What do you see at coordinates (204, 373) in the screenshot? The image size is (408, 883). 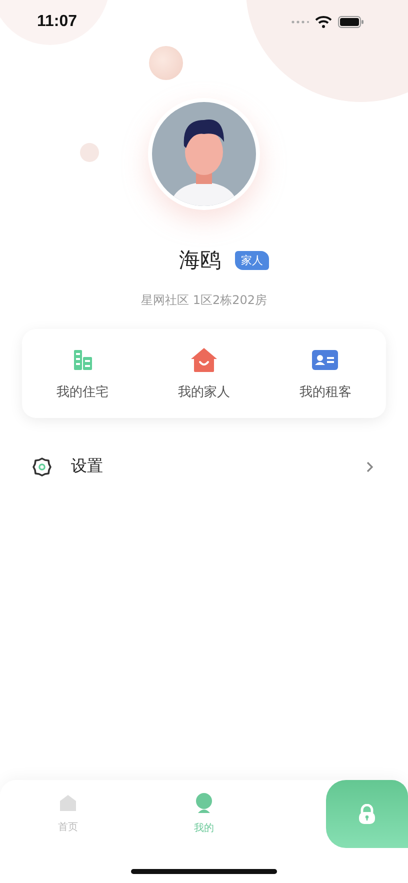 I see `shortcut-item: 我的家人` at bounding box center [204, 373].